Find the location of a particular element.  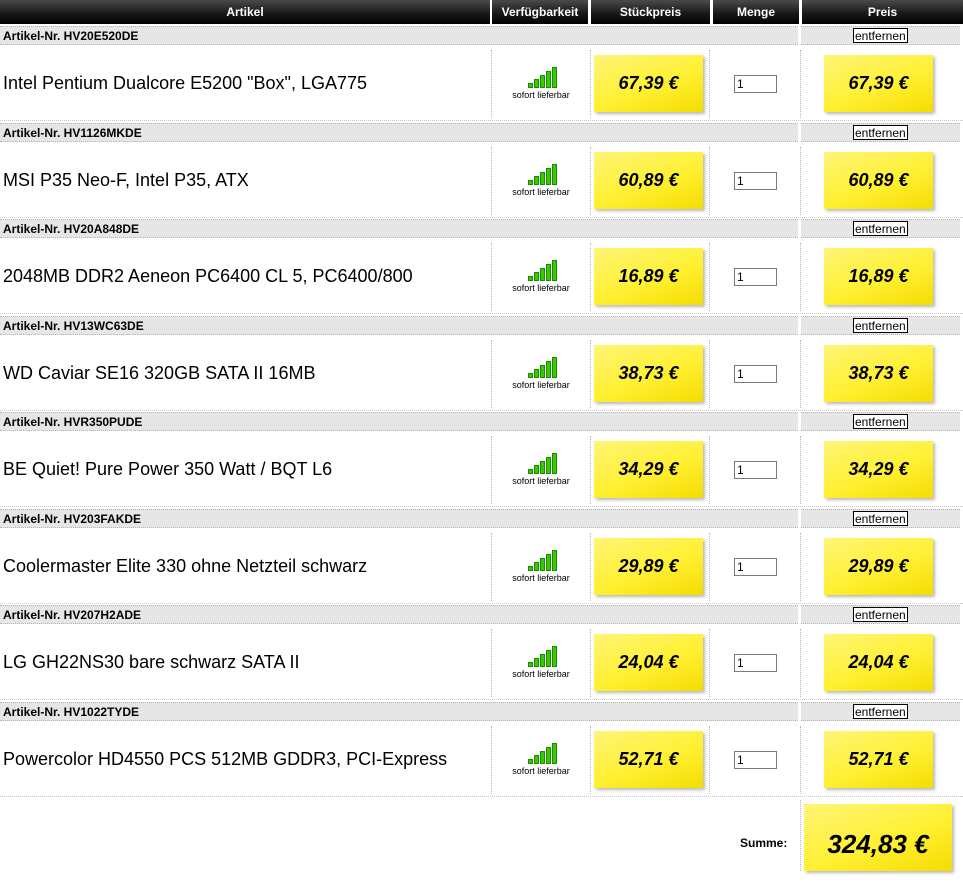

article-number-row: Artikel-Nr. HV13WC63DE entfernen is located at coordinates (481, 325).